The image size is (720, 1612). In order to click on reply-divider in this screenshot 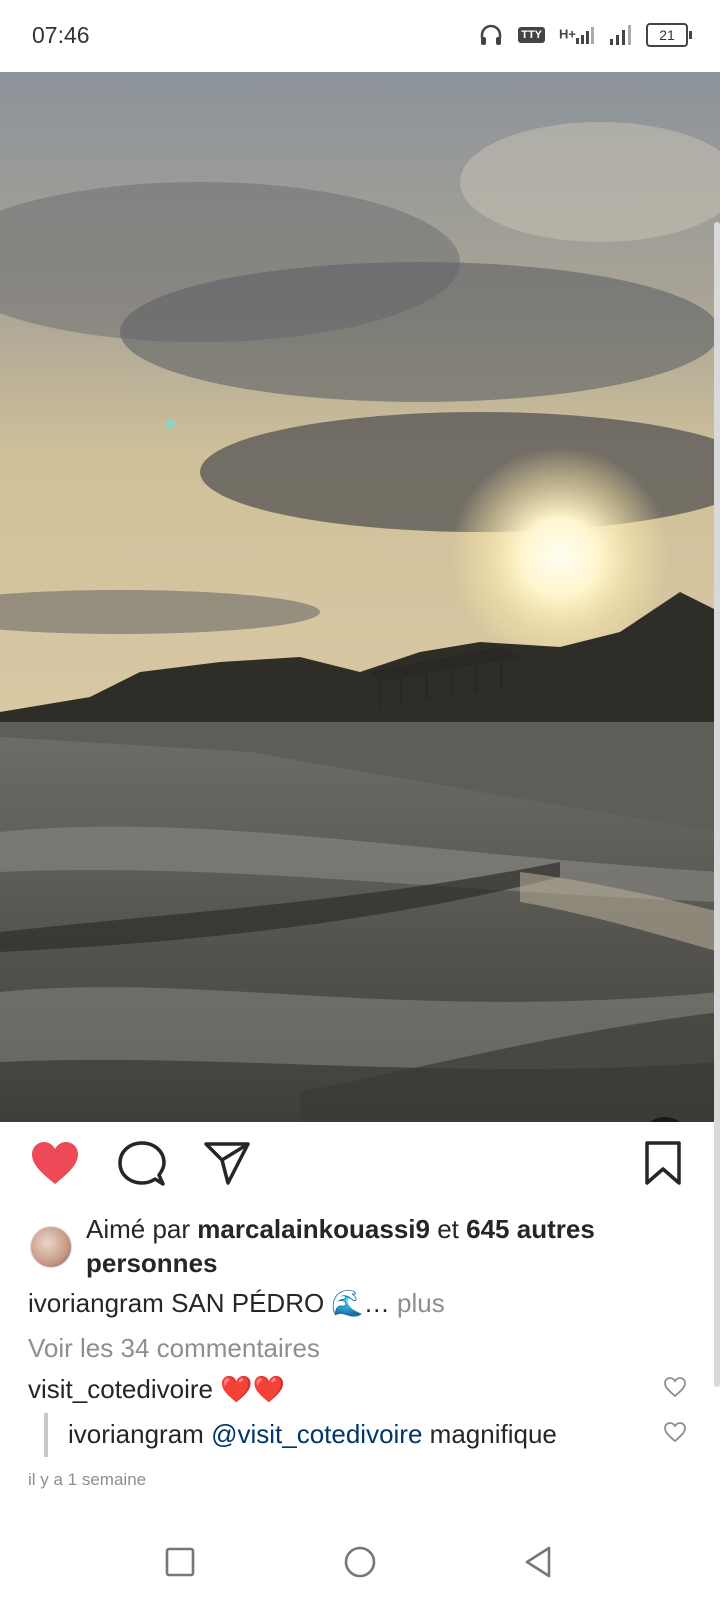, I will do `click(46, 1435)`.